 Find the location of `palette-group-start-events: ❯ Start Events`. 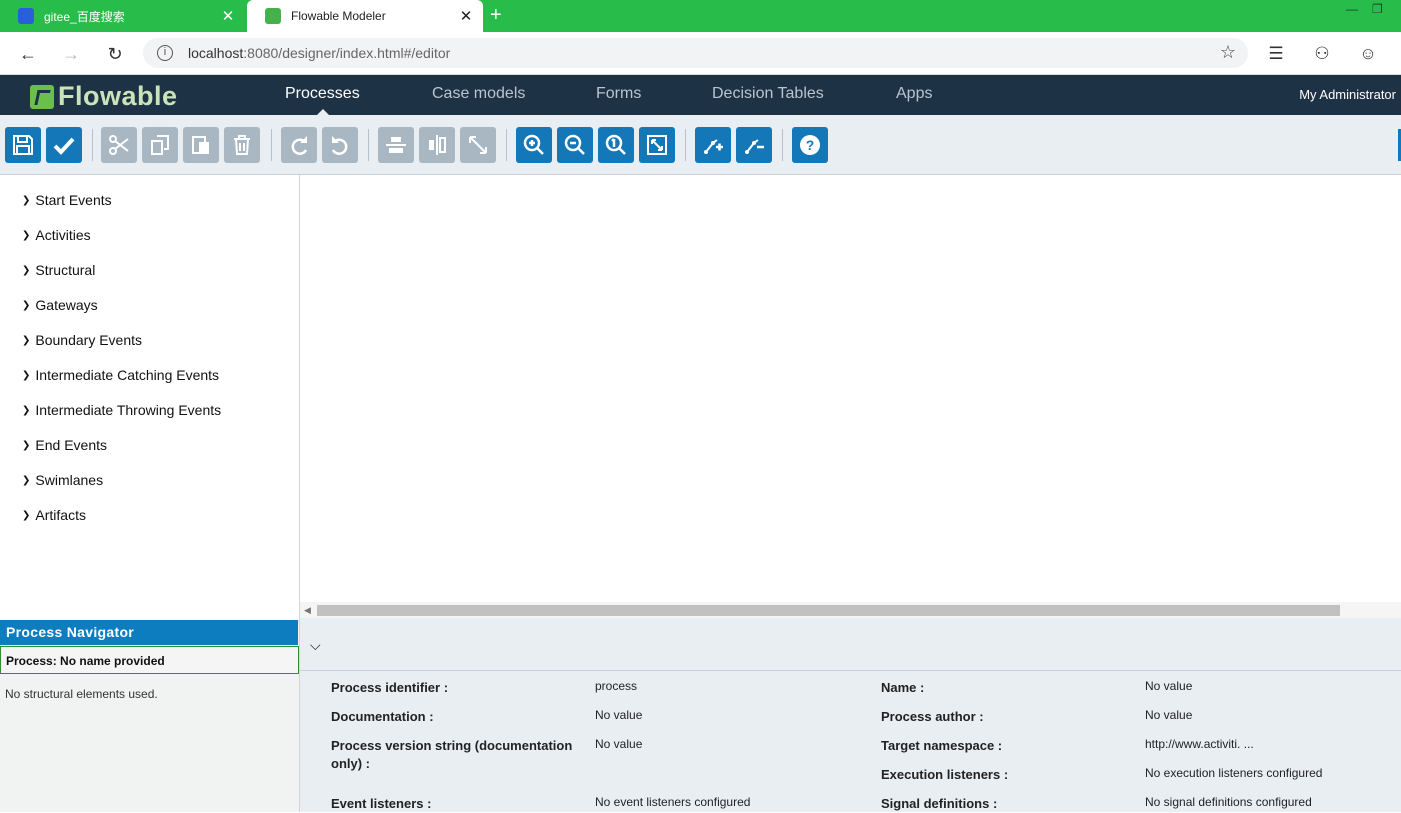

palette-group-start-events: ❯ Start Events is located at coordinates (67, 200).